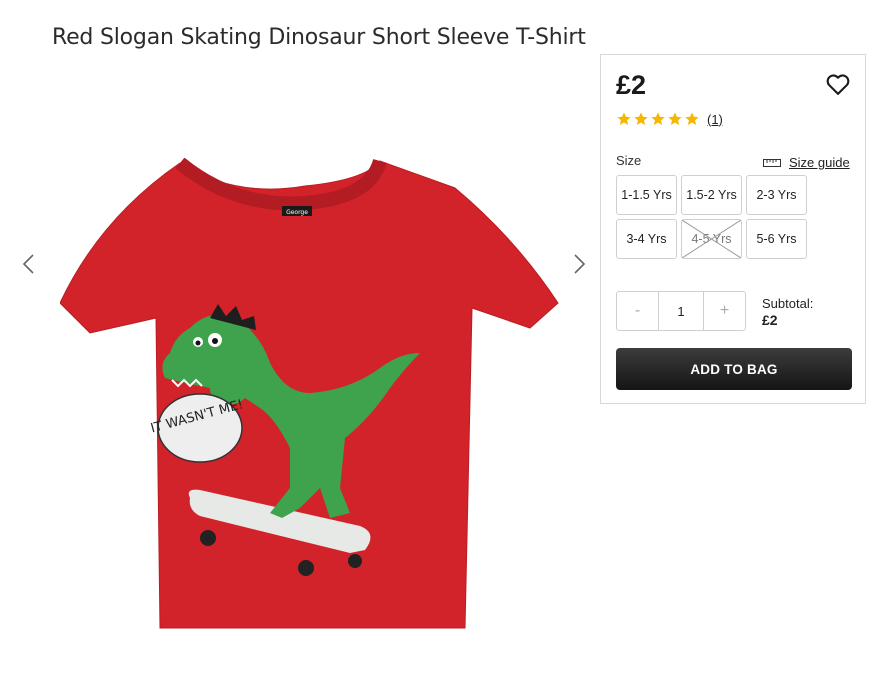  I want to click on size-option-label: 2-3 Yrs, so click(776, 195).